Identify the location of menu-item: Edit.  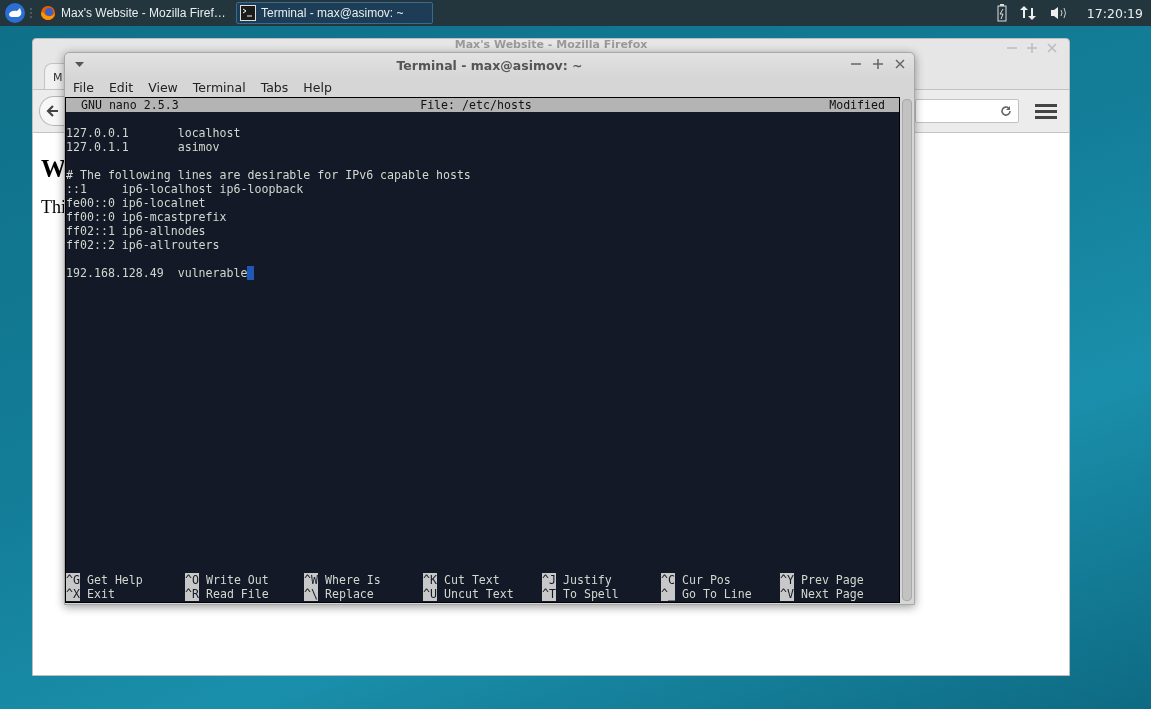
(121, 87).